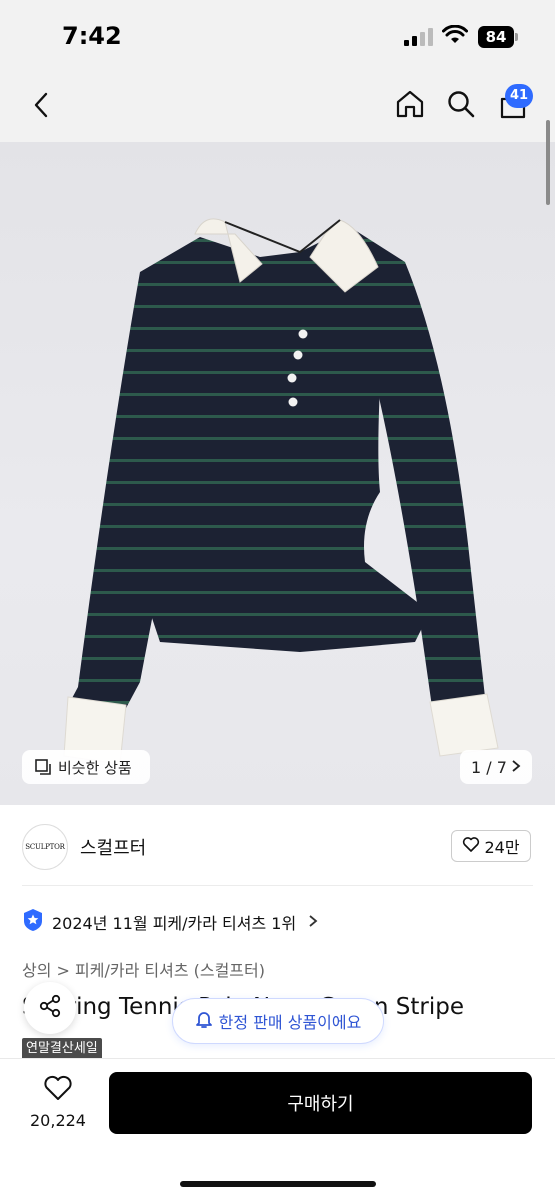 The height and width of the screenshot is (1200, 555). What do you see at coordinates (92, 36) in the screenshot?
I see `status-time: 7:42` at bounding box center [92, 36].